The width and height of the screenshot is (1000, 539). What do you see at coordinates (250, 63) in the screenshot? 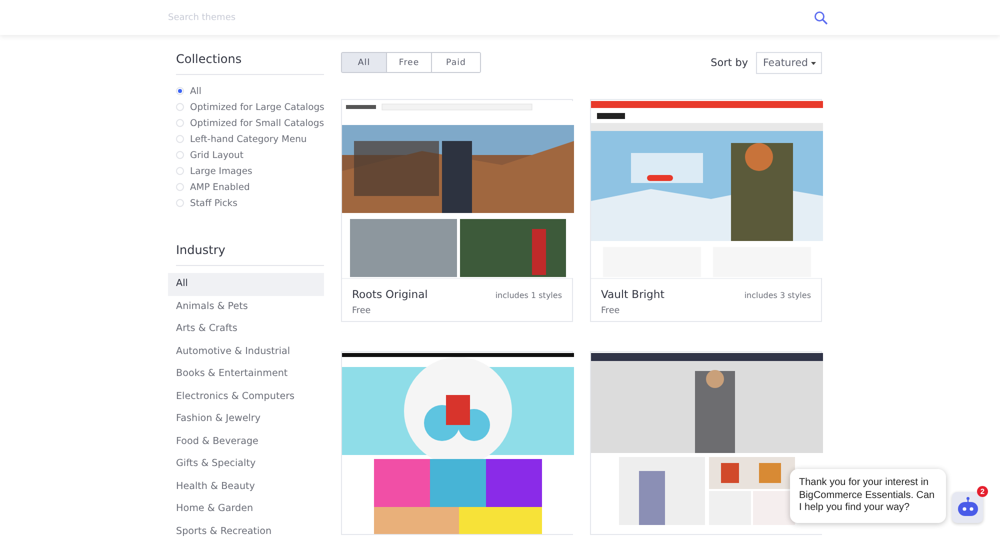
I see `collections-heading: Collections` at bounding box center [250, 63].